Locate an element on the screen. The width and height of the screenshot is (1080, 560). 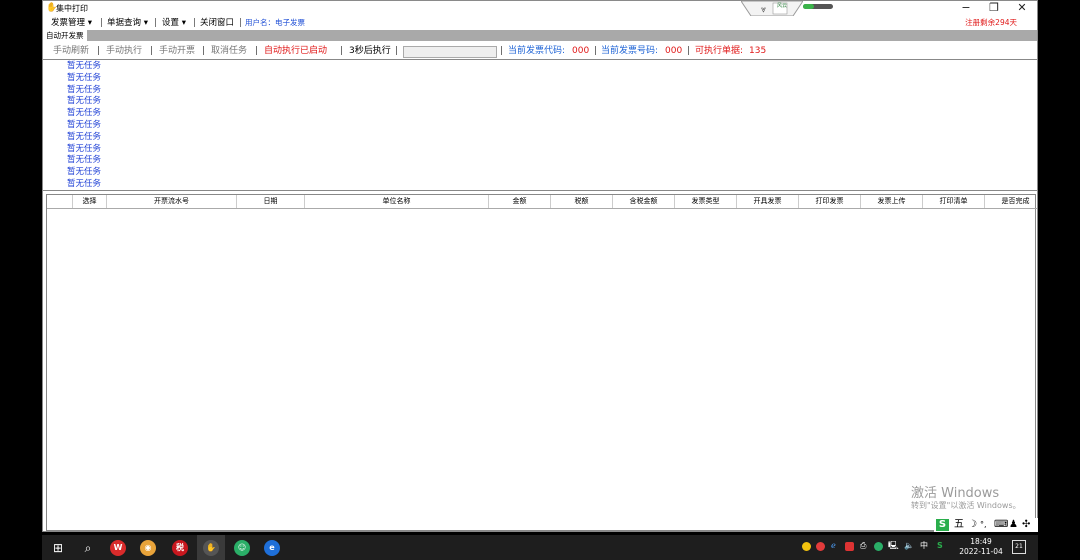
system-clock: 18:49 2022-11-04 is located at coordinates (981, 547).